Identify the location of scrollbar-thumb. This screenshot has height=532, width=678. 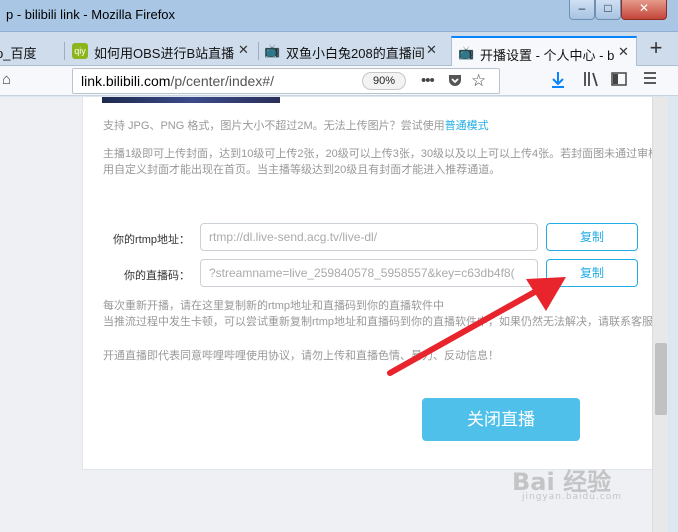
(661, 379).